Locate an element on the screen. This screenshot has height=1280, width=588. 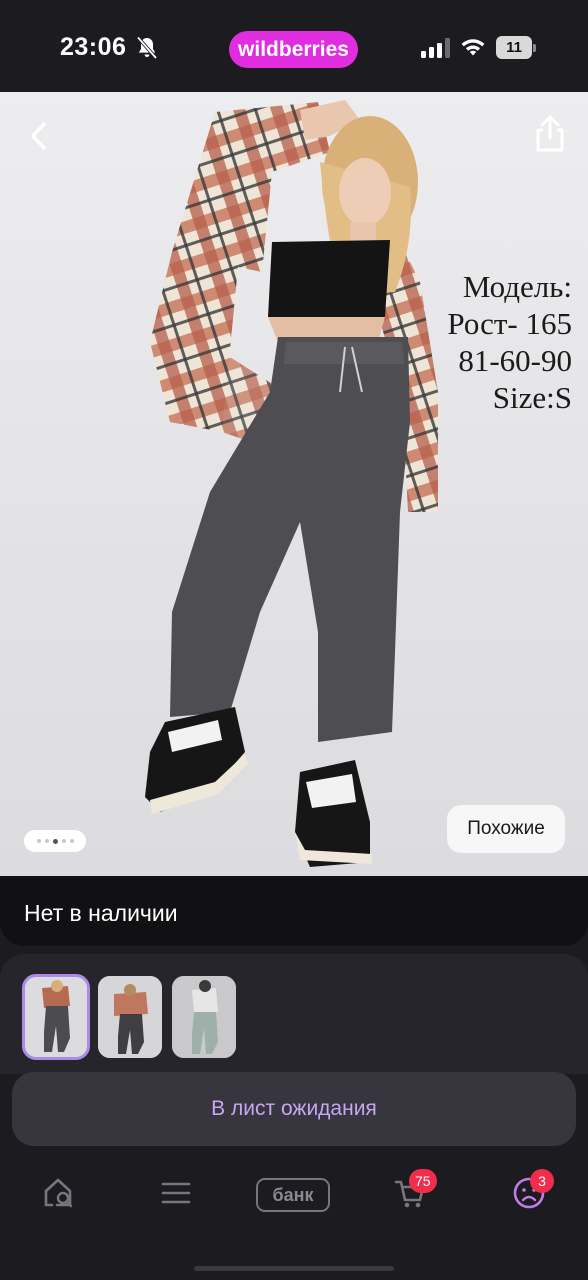
home-search-icon is located at coordinates (59, 1193).